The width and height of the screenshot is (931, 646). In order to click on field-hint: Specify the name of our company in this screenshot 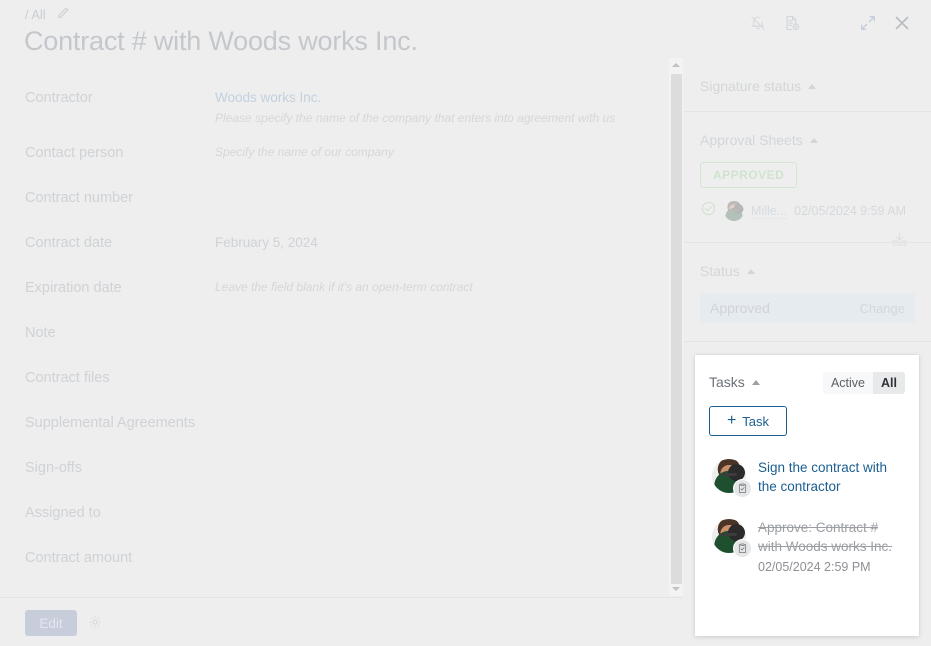, I will do `click(304, 152)`.